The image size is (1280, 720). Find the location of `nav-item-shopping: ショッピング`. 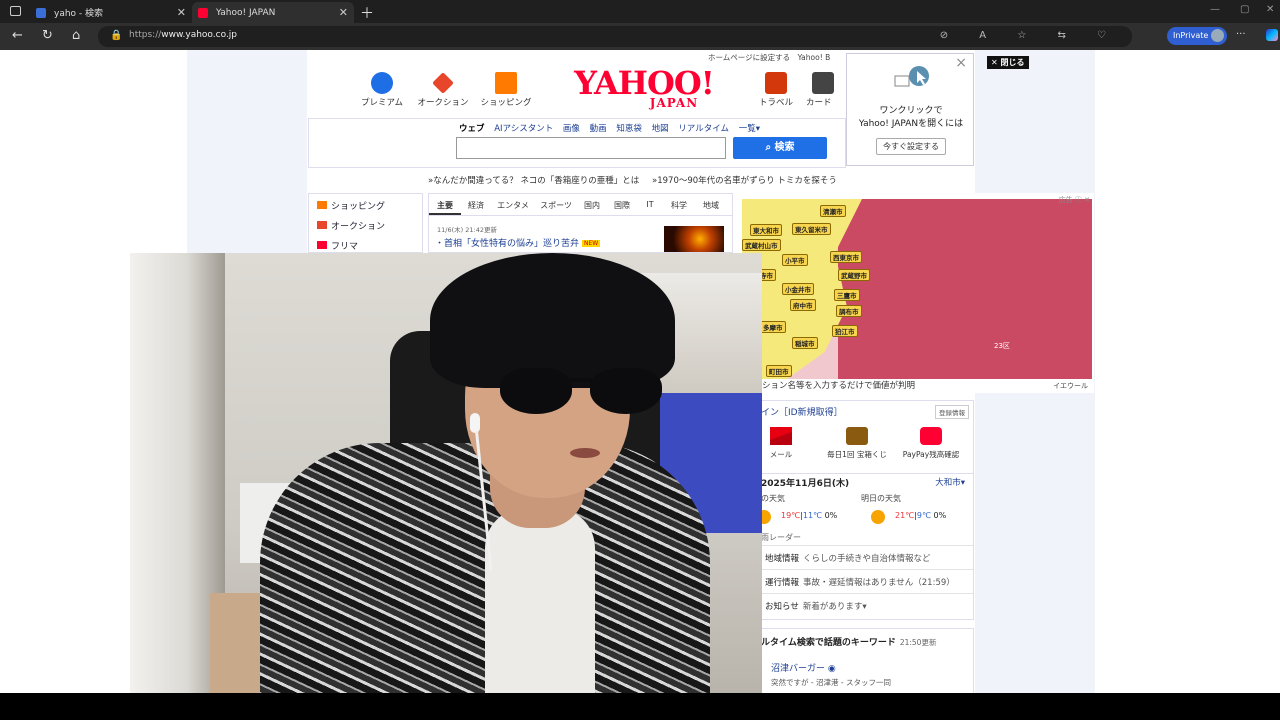

nav-item-shopping: ショッピング is located at coordinates (365, 204).